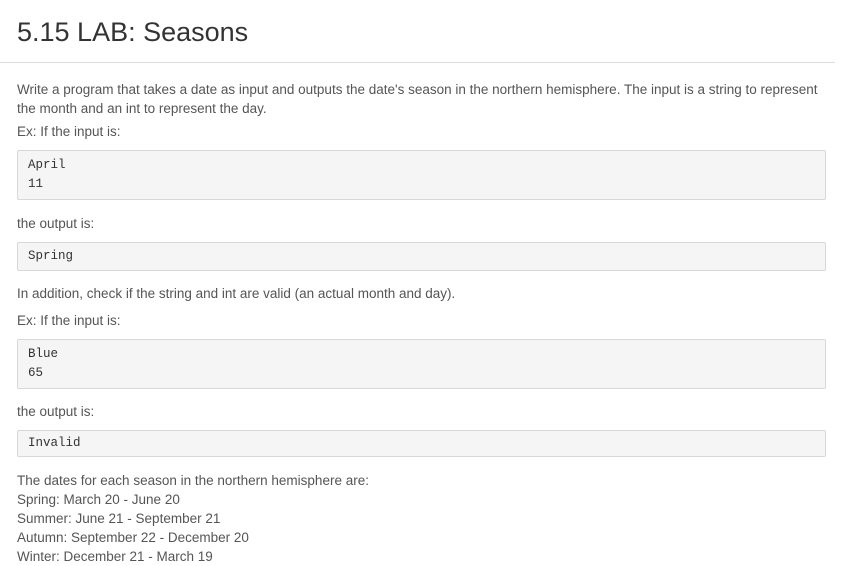 The width and height of the screenshot is (852, 566). What do you see at coordinates (421, 175) in the screenshot?
I see `example1-input-block: April 11` at bounding box center [421, 175].